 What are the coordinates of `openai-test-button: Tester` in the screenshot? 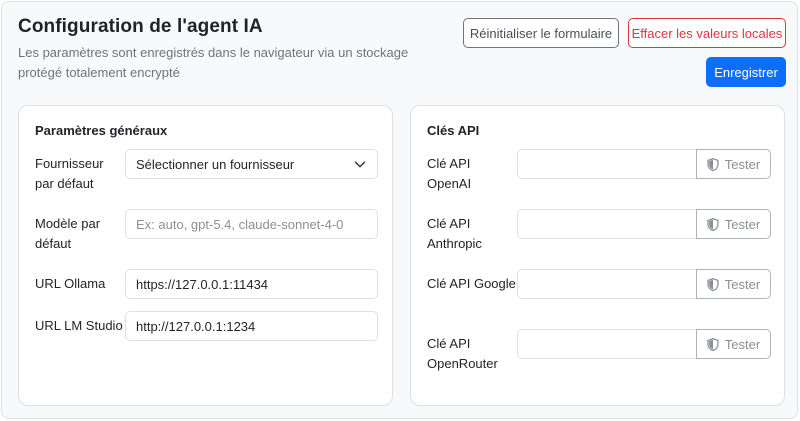 It's located at (733, 164).